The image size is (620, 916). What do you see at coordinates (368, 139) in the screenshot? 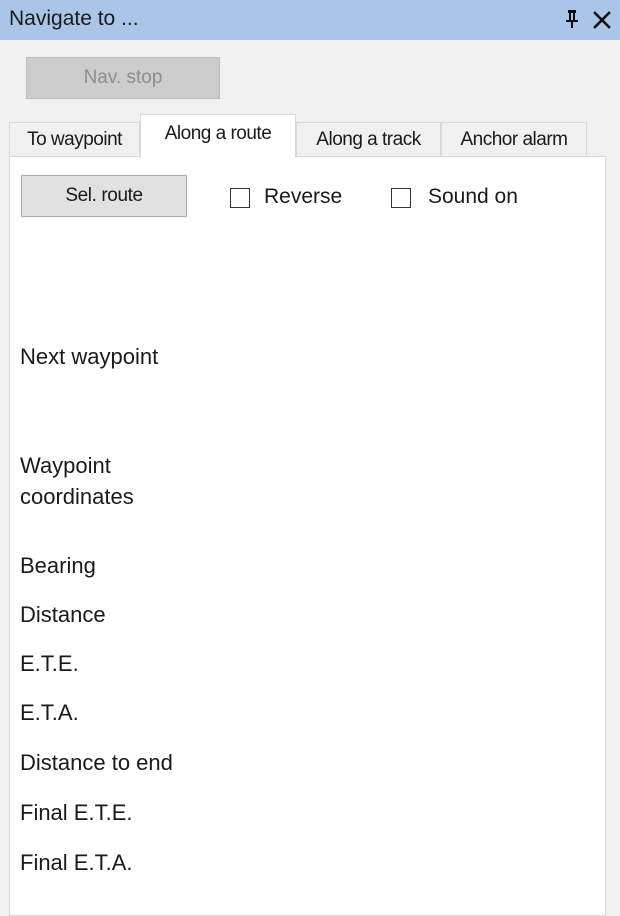
I see `tab-along-a-track: Along a track` at bounding box center [368, 139].